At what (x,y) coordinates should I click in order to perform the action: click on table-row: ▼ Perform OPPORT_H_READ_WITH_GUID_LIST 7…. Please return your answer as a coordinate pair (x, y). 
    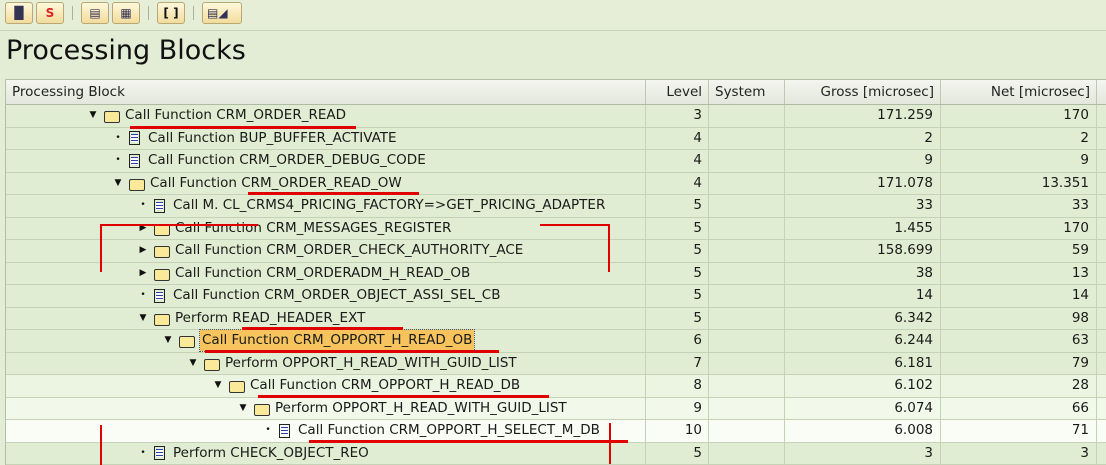
    Looking at the image, I should click on (556, 364).